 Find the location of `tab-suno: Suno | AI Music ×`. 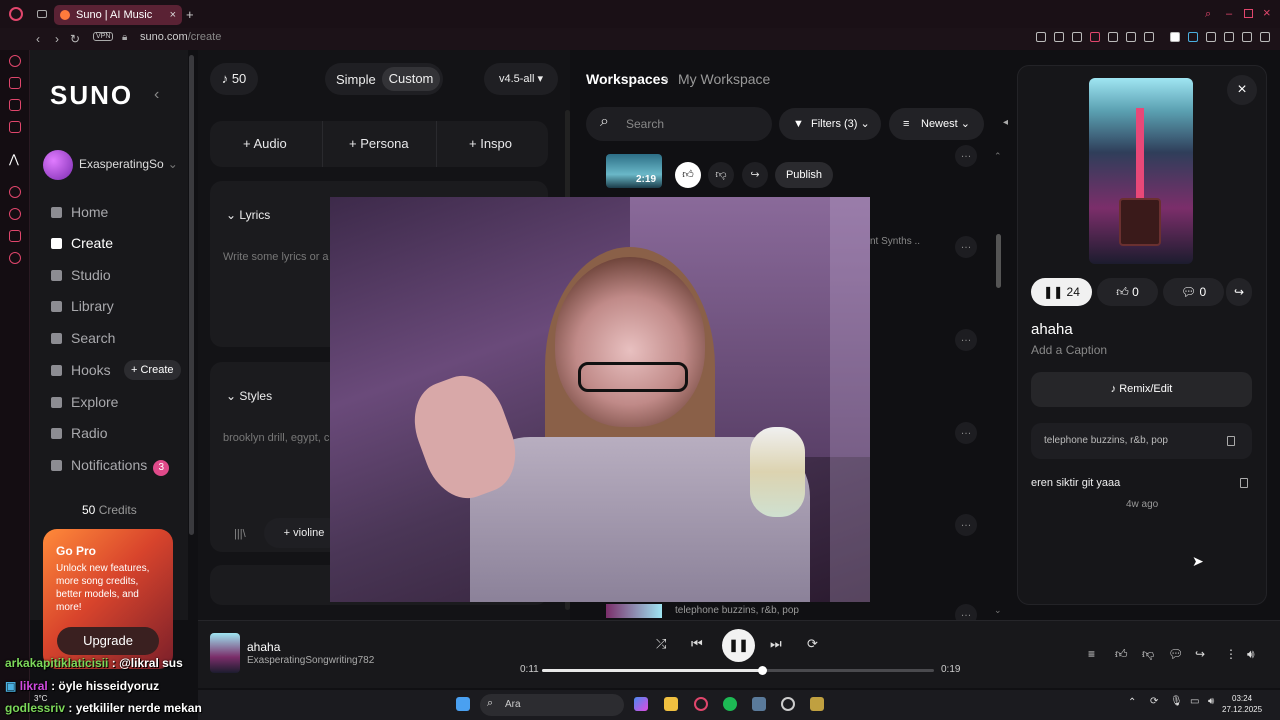

tab-suno: Suno | AI Music × is located at coordinates (118, 15).